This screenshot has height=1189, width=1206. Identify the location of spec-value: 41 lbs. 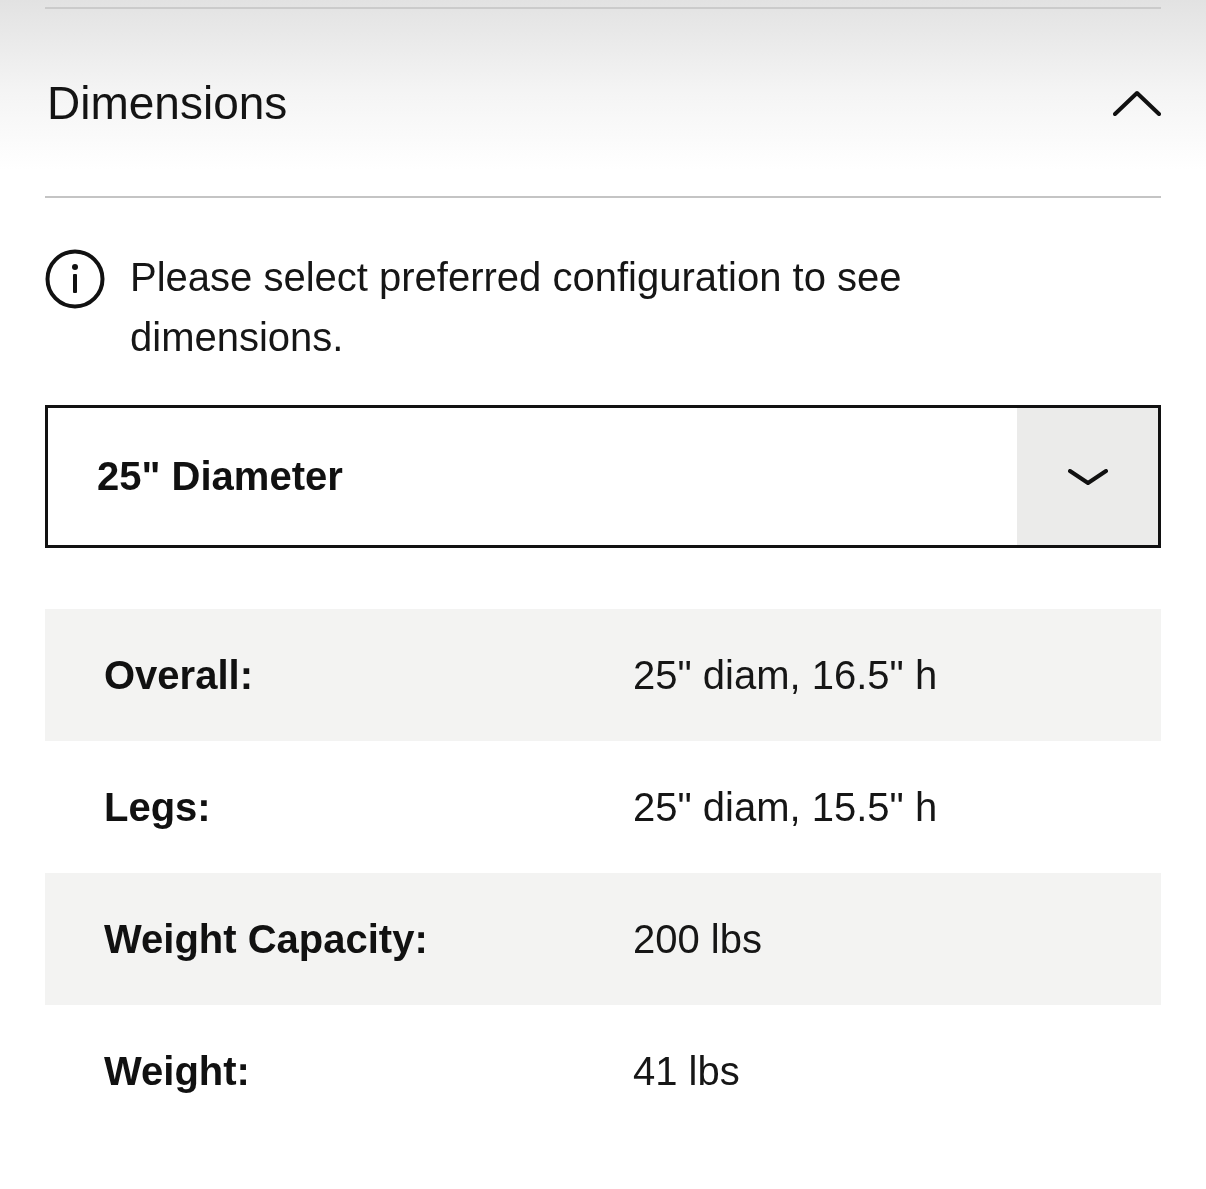
(687, 1071).